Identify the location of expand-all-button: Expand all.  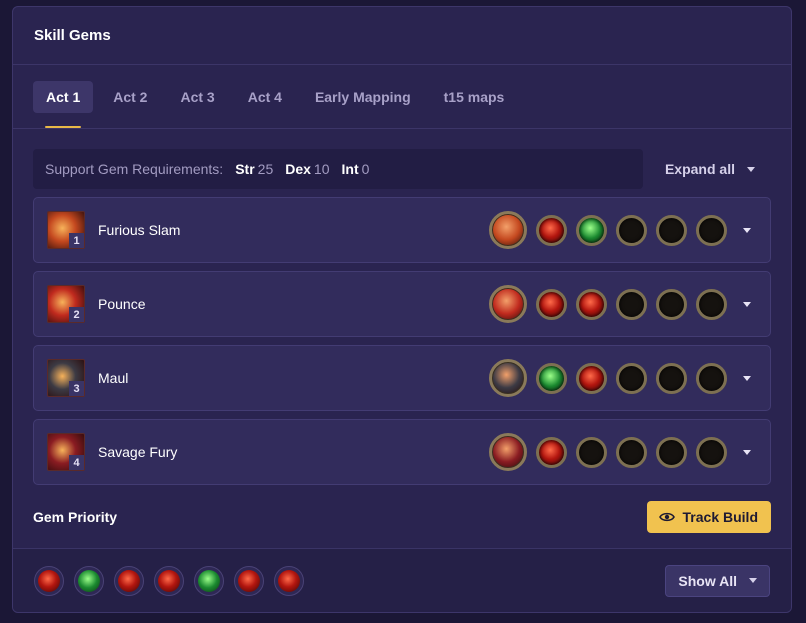
(710, 169).